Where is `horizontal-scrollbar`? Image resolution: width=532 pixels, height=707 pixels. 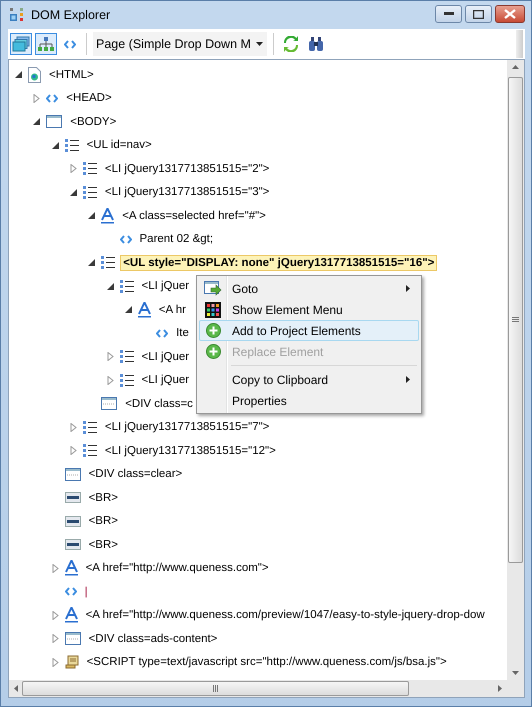
horizontal-scrollbar is located at coordinates (258, 688).